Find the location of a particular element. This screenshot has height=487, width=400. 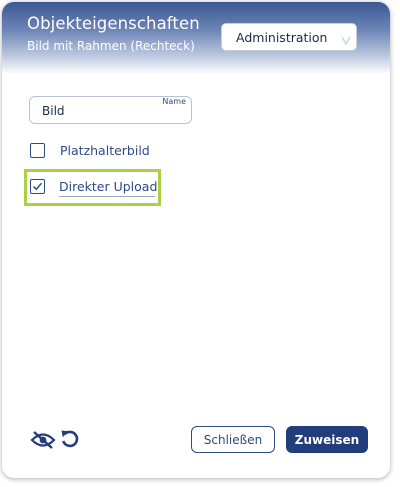

eye-slash-icon is located at coordinates (43, 442).